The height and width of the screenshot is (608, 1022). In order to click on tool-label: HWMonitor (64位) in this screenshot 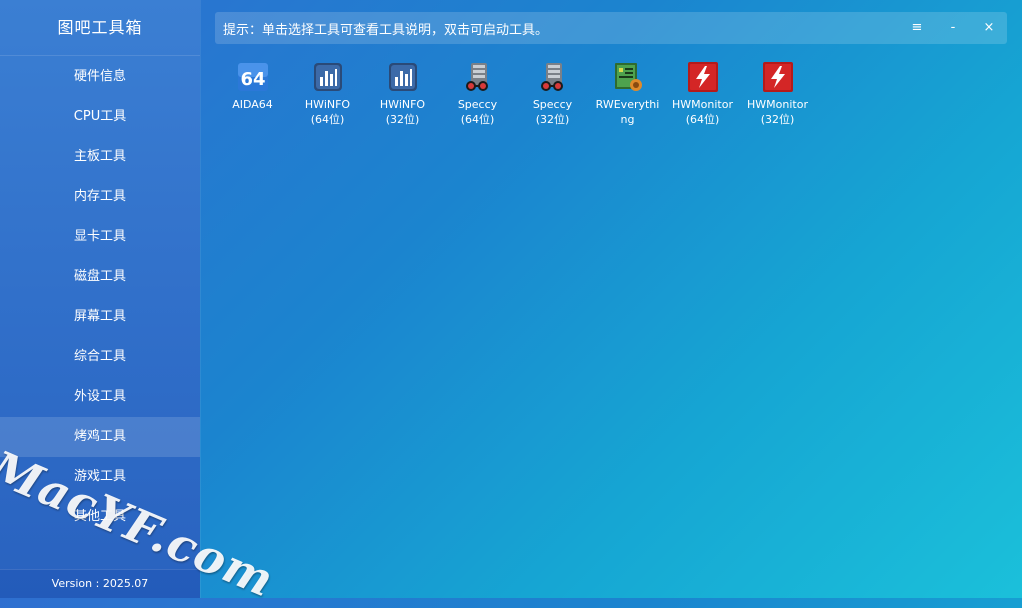, I will do `click(703, 112)`.